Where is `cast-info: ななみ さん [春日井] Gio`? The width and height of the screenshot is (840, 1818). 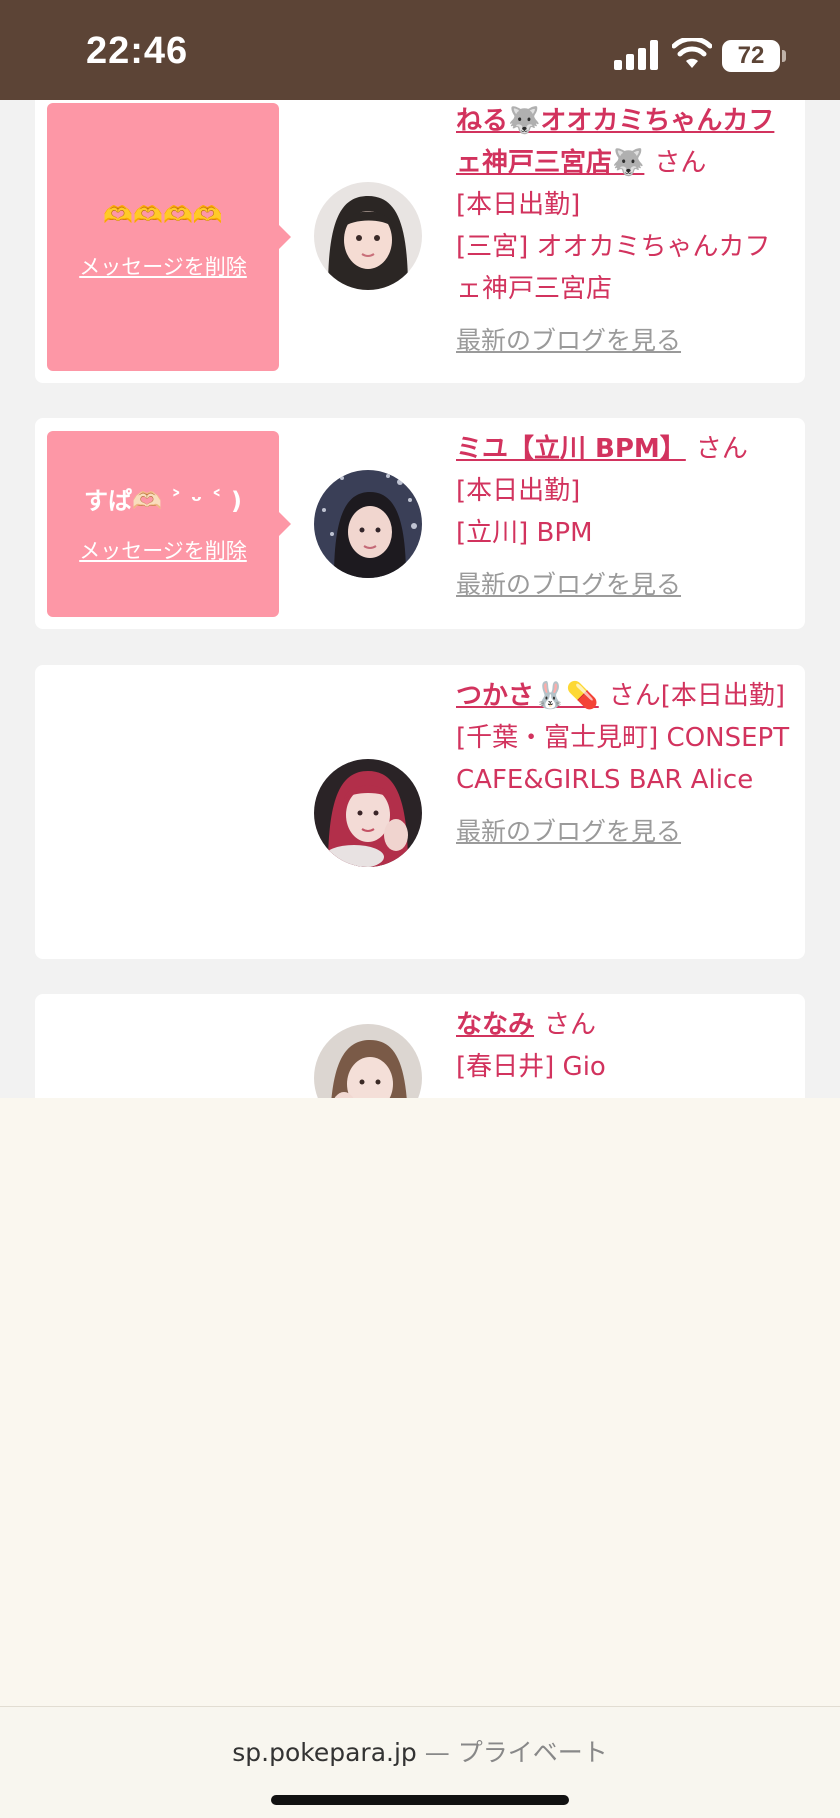
cast-info: ななみ さん [春日井] Gio is located at coordinates (626, 1046).